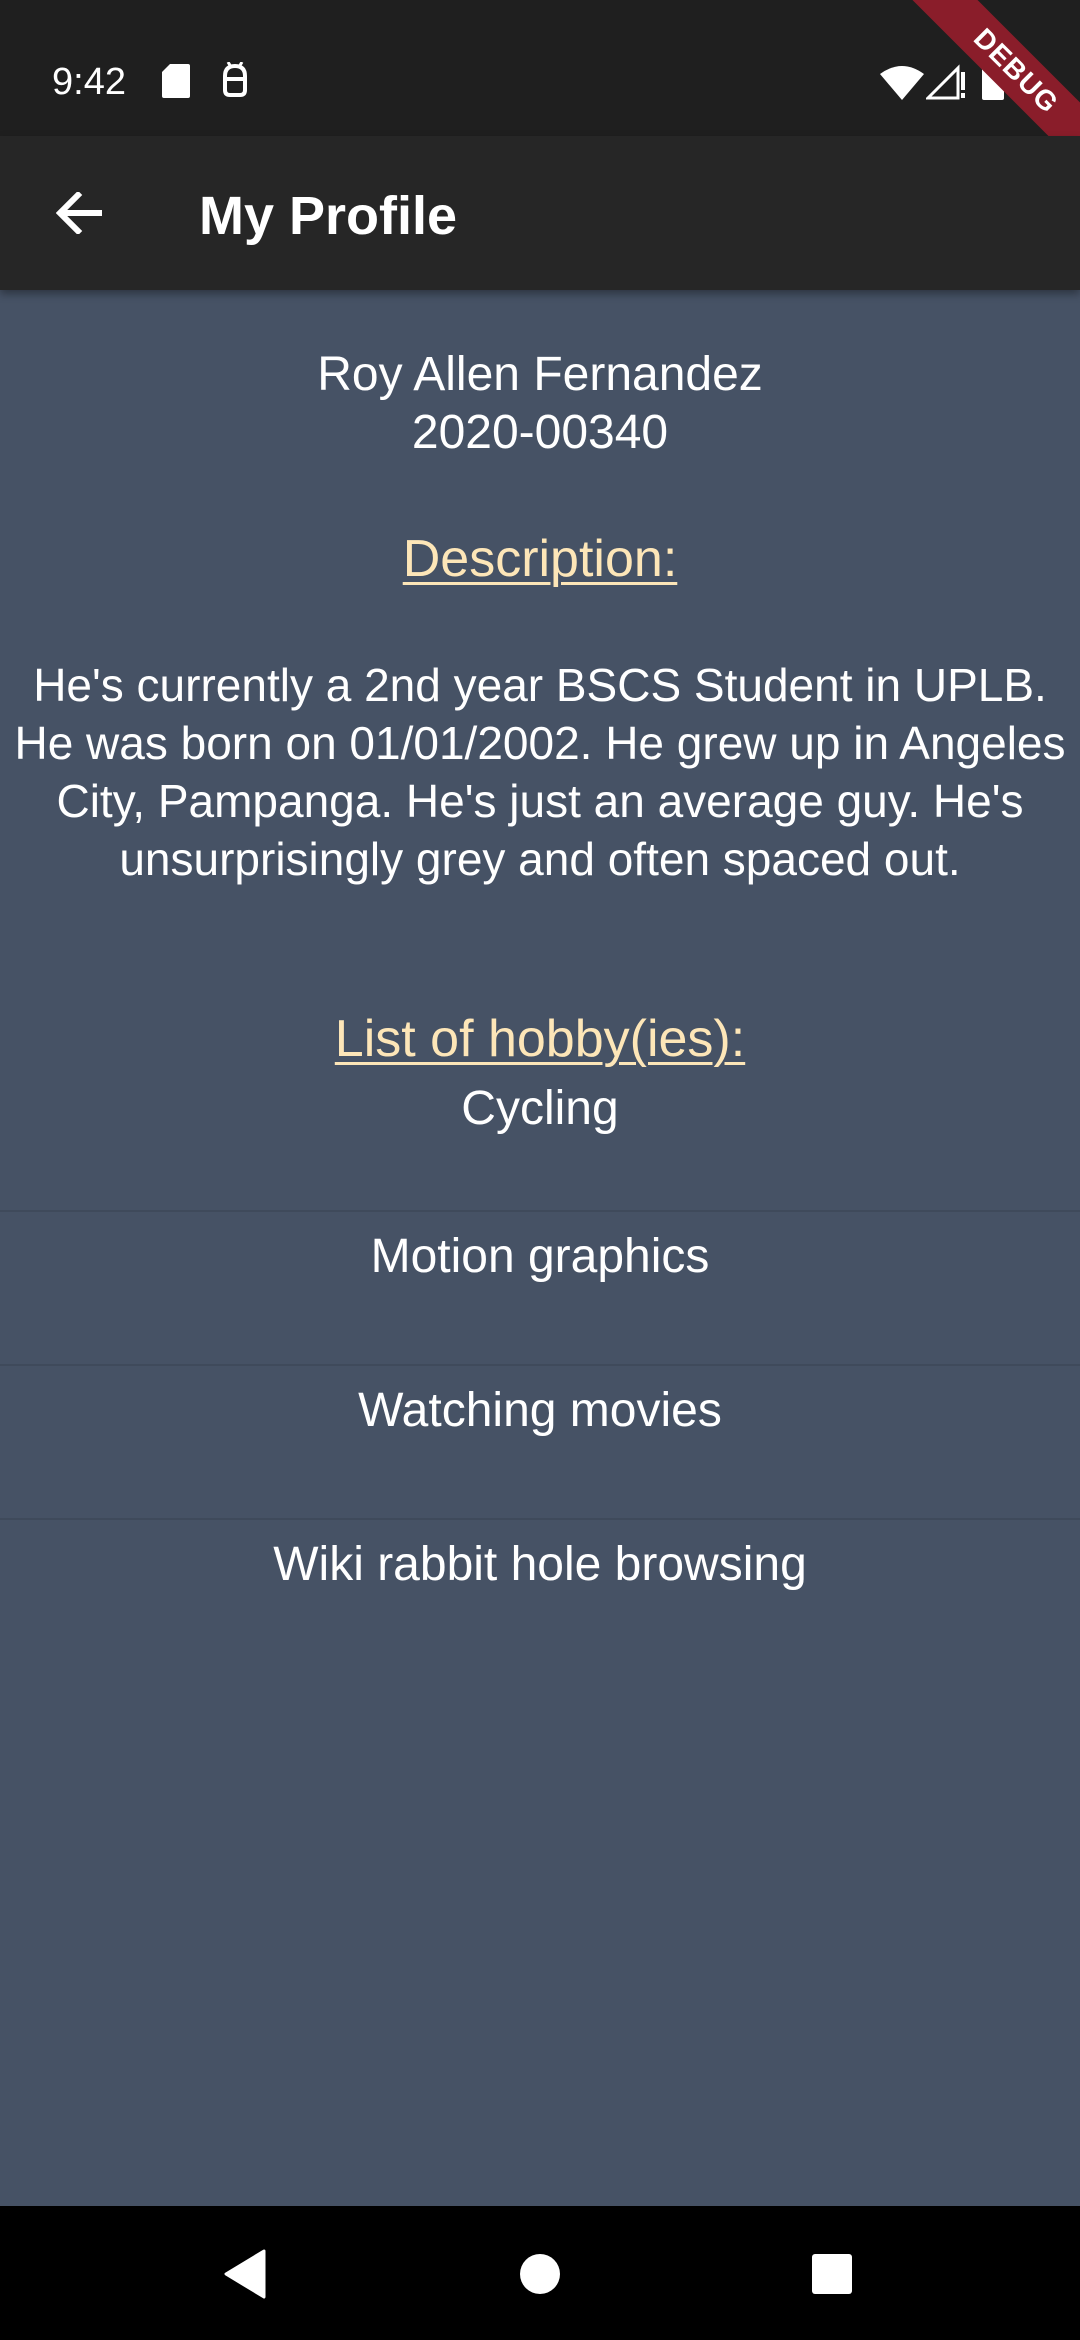 Image resolution: width=1080 pixels, height=2340 pixels. What do you see at coordinates (540, 1564) in the screenshot?
I see `hobby-item-wiki-browsing: Wiki rabbit hole browsing` at bounding box center [540, 1564].